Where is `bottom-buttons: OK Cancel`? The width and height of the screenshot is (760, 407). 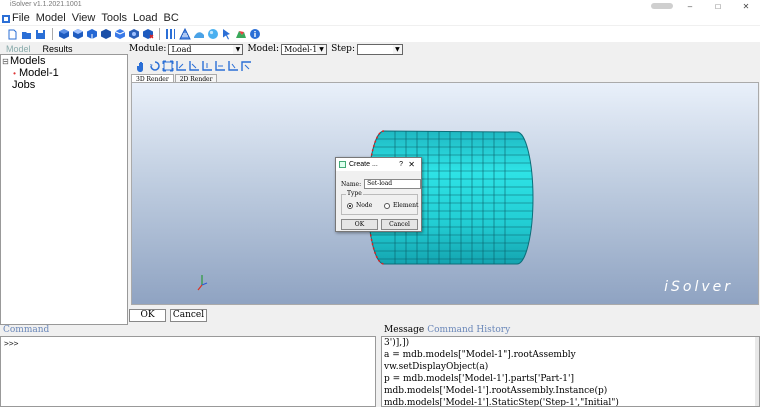
bottom-buttons: OK Cancel is located at coordinates (170, 315).